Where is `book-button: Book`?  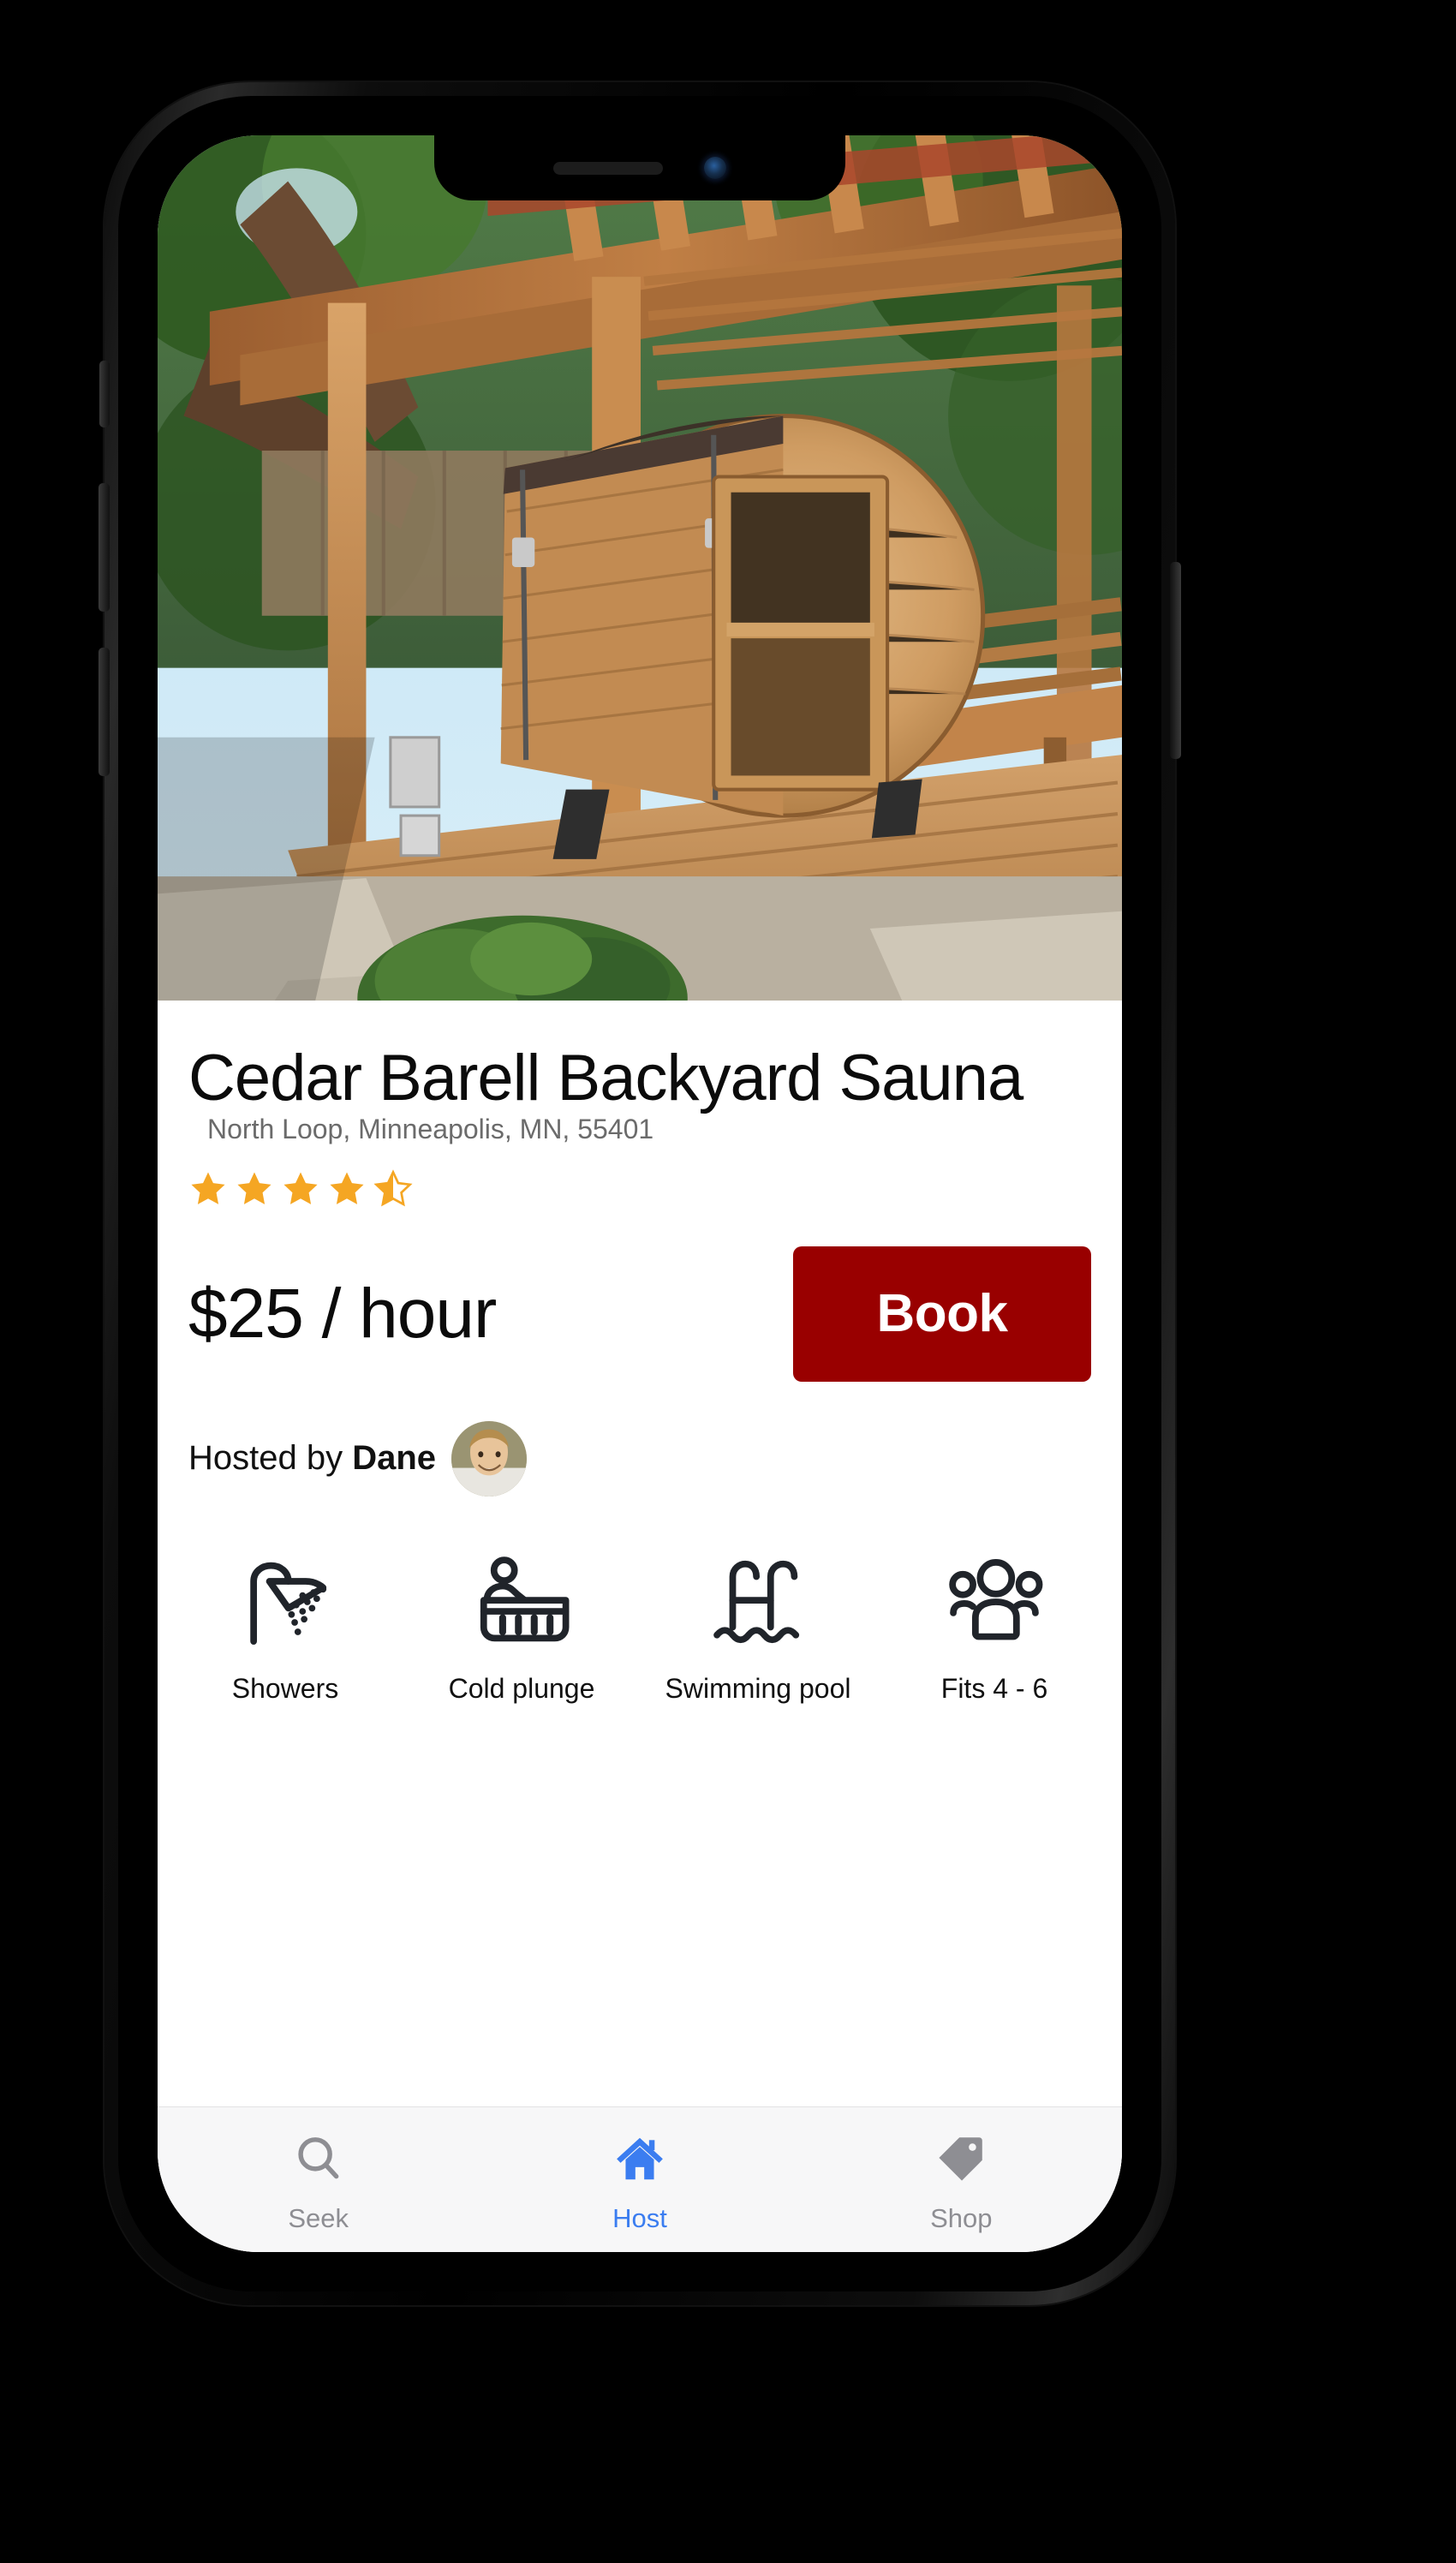 book-button: Book is located at coordinates (942, 1314).